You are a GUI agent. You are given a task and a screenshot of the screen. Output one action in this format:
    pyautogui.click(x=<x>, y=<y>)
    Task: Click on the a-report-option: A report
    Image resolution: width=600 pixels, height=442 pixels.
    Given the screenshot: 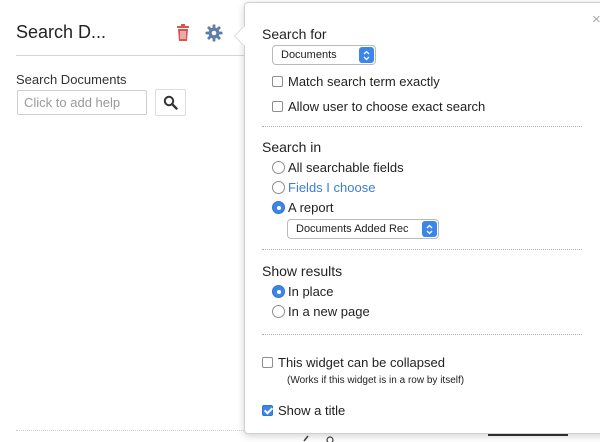 What is the action you would take?
    pyautogui.click(x=303, y=207)
    